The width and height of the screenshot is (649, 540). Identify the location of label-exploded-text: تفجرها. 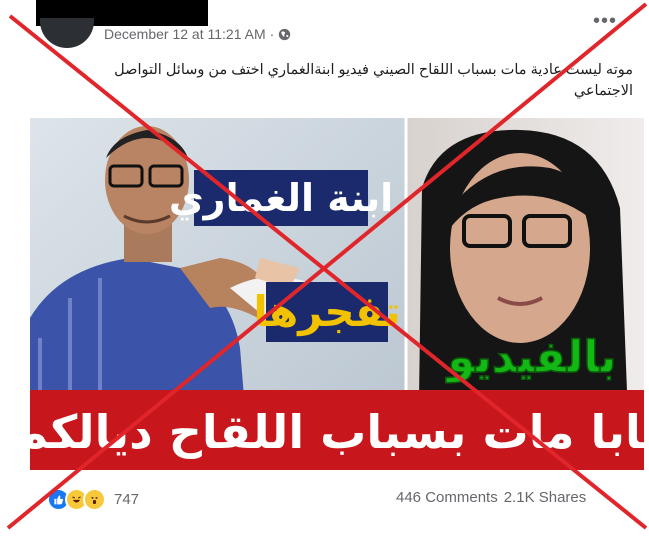
(326, 312).